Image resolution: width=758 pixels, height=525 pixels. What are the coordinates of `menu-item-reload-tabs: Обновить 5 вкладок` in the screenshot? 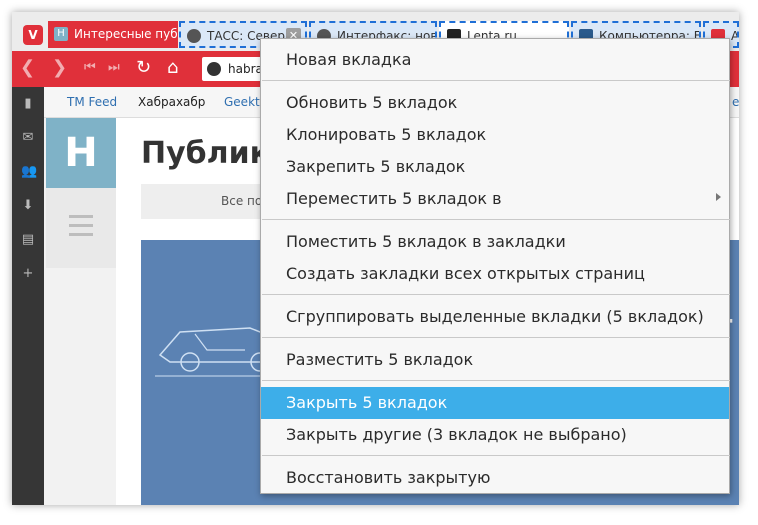 It's located at (495, 103).